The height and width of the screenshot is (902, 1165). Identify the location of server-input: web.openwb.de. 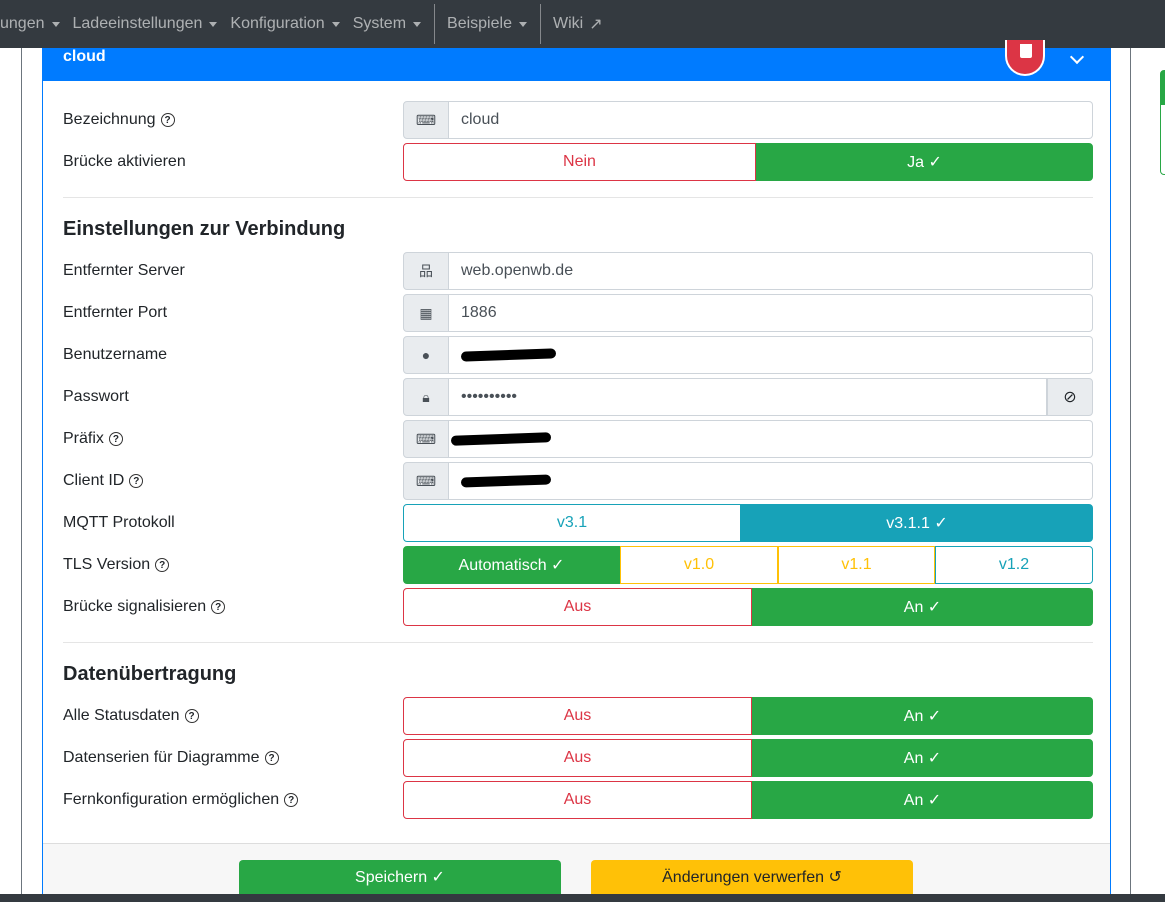
(771, 271).